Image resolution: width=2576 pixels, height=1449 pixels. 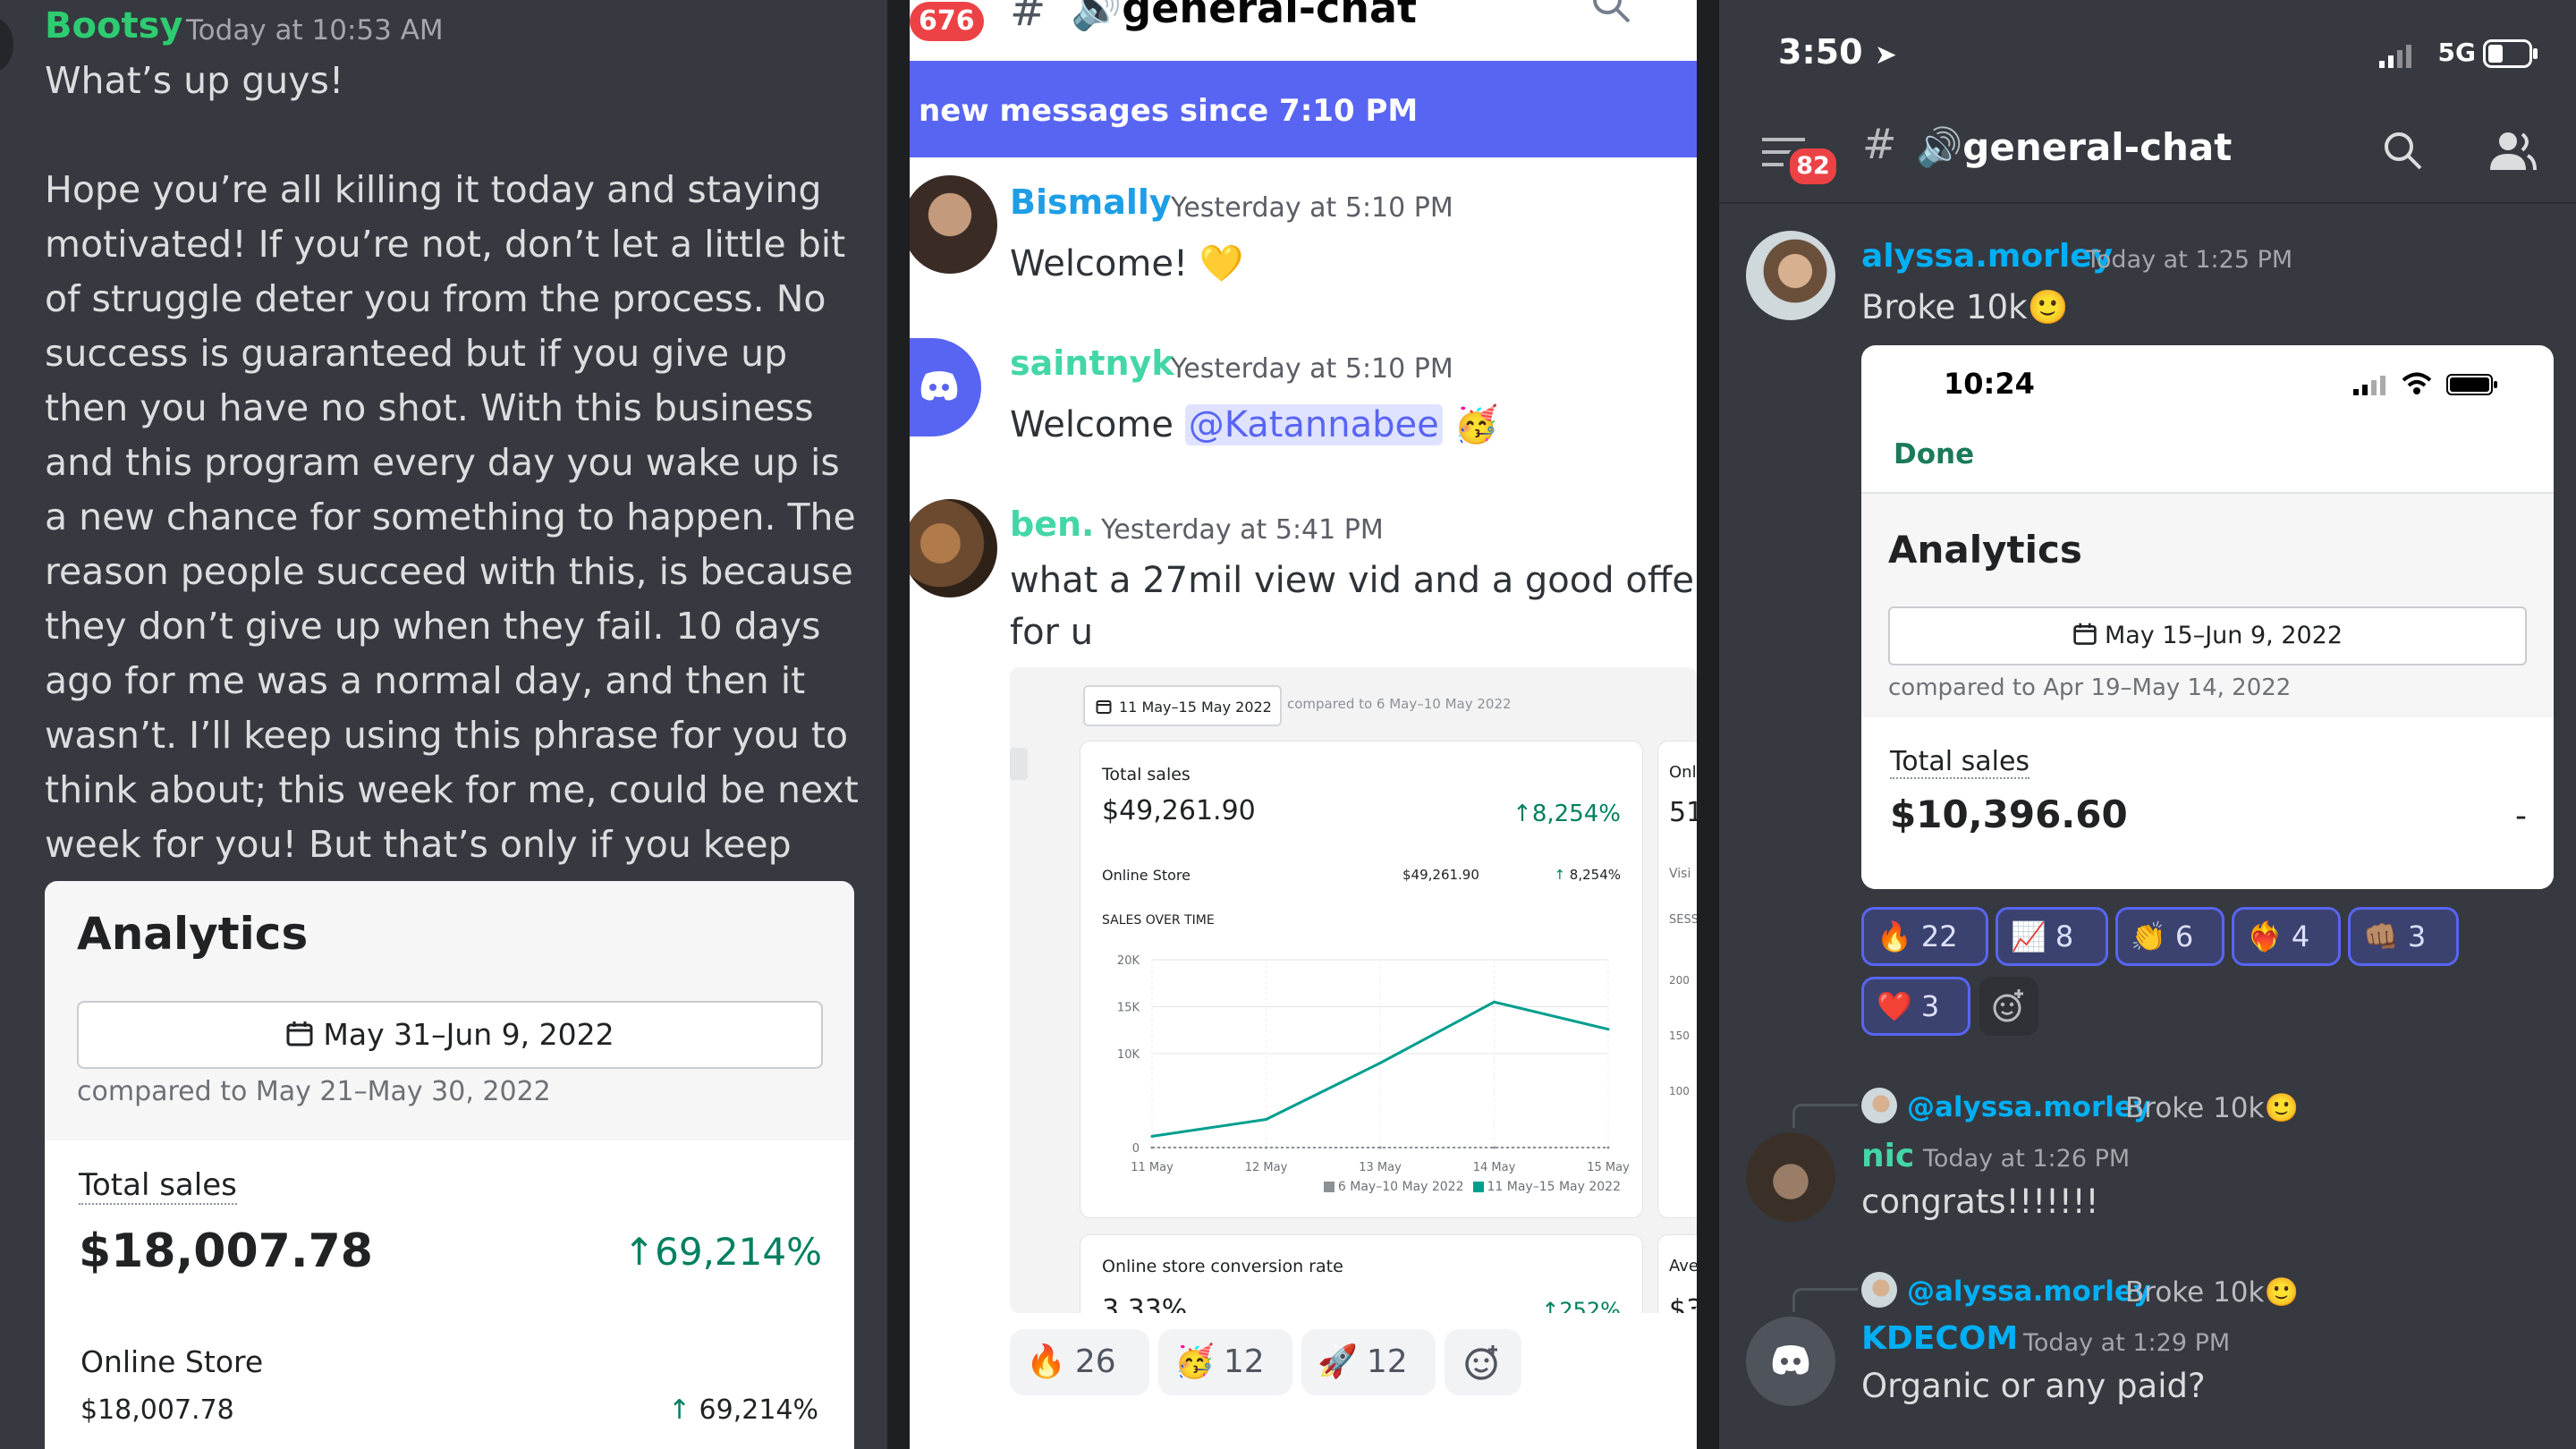 I want to click on sales-over-time-chart: 0 10K 15K 20K 11 May 12 May 13 May 14 May 15 May, so click(x=1373, y=1064).